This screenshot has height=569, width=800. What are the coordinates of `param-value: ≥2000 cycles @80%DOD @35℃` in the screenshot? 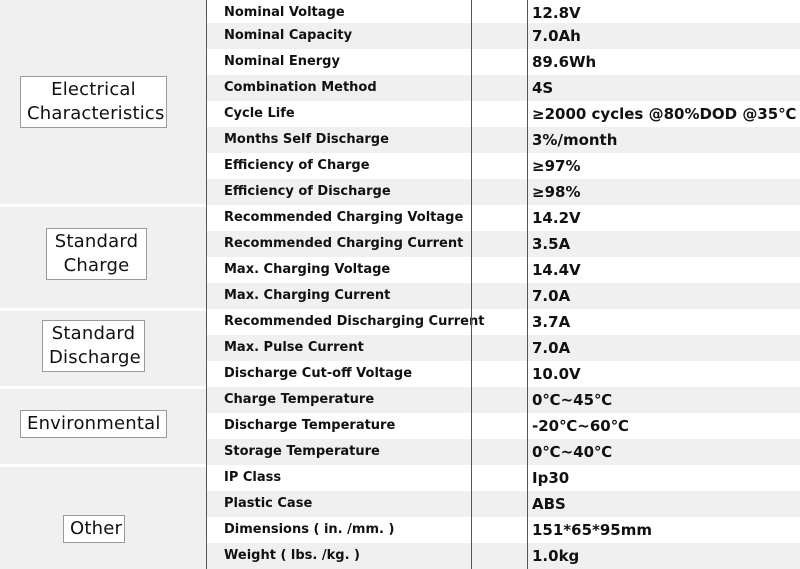 It's located at (664, 114).